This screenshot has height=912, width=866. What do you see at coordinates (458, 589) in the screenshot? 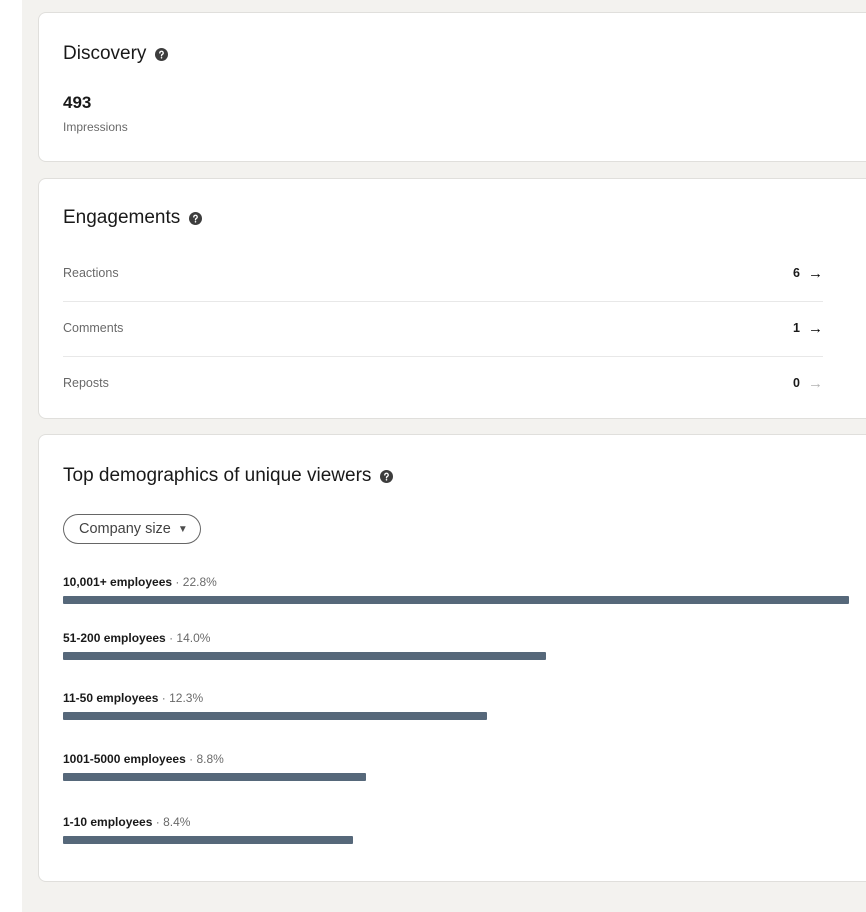
I see `demographic-row: 10,001+ employees · 22.8%` at bounding box center [458, 589].